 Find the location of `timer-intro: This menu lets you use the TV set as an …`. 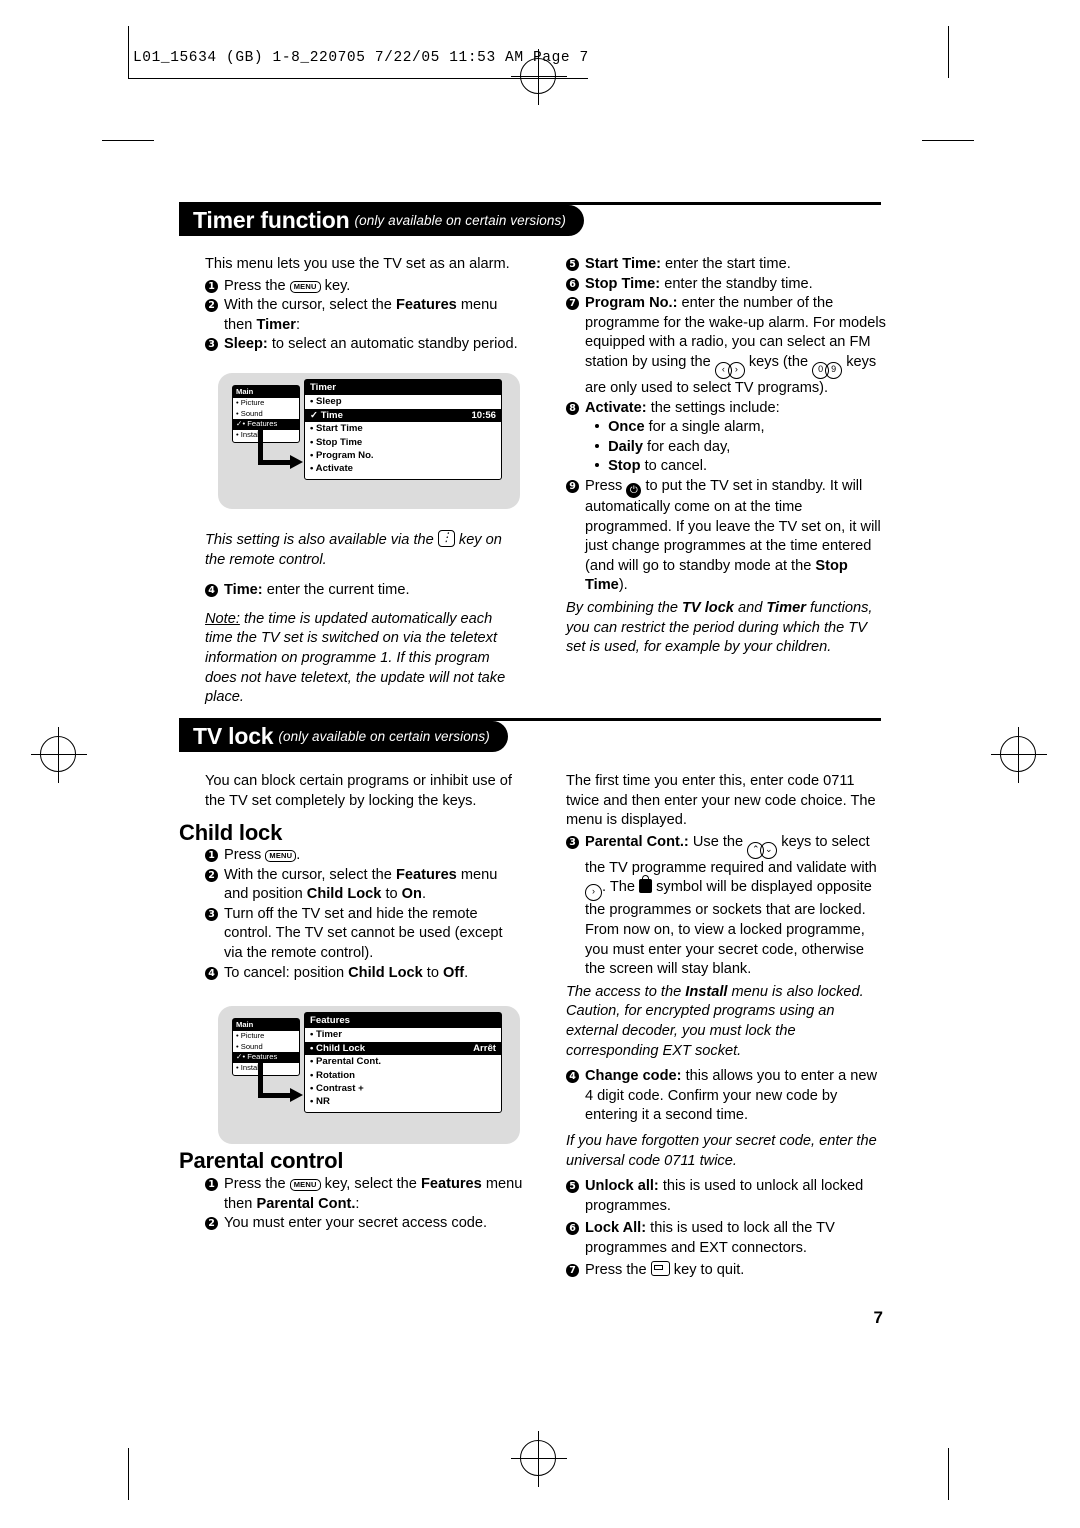

timer-intro: This menu lets you use the TV set as an … is located at coordinates (357, 264).